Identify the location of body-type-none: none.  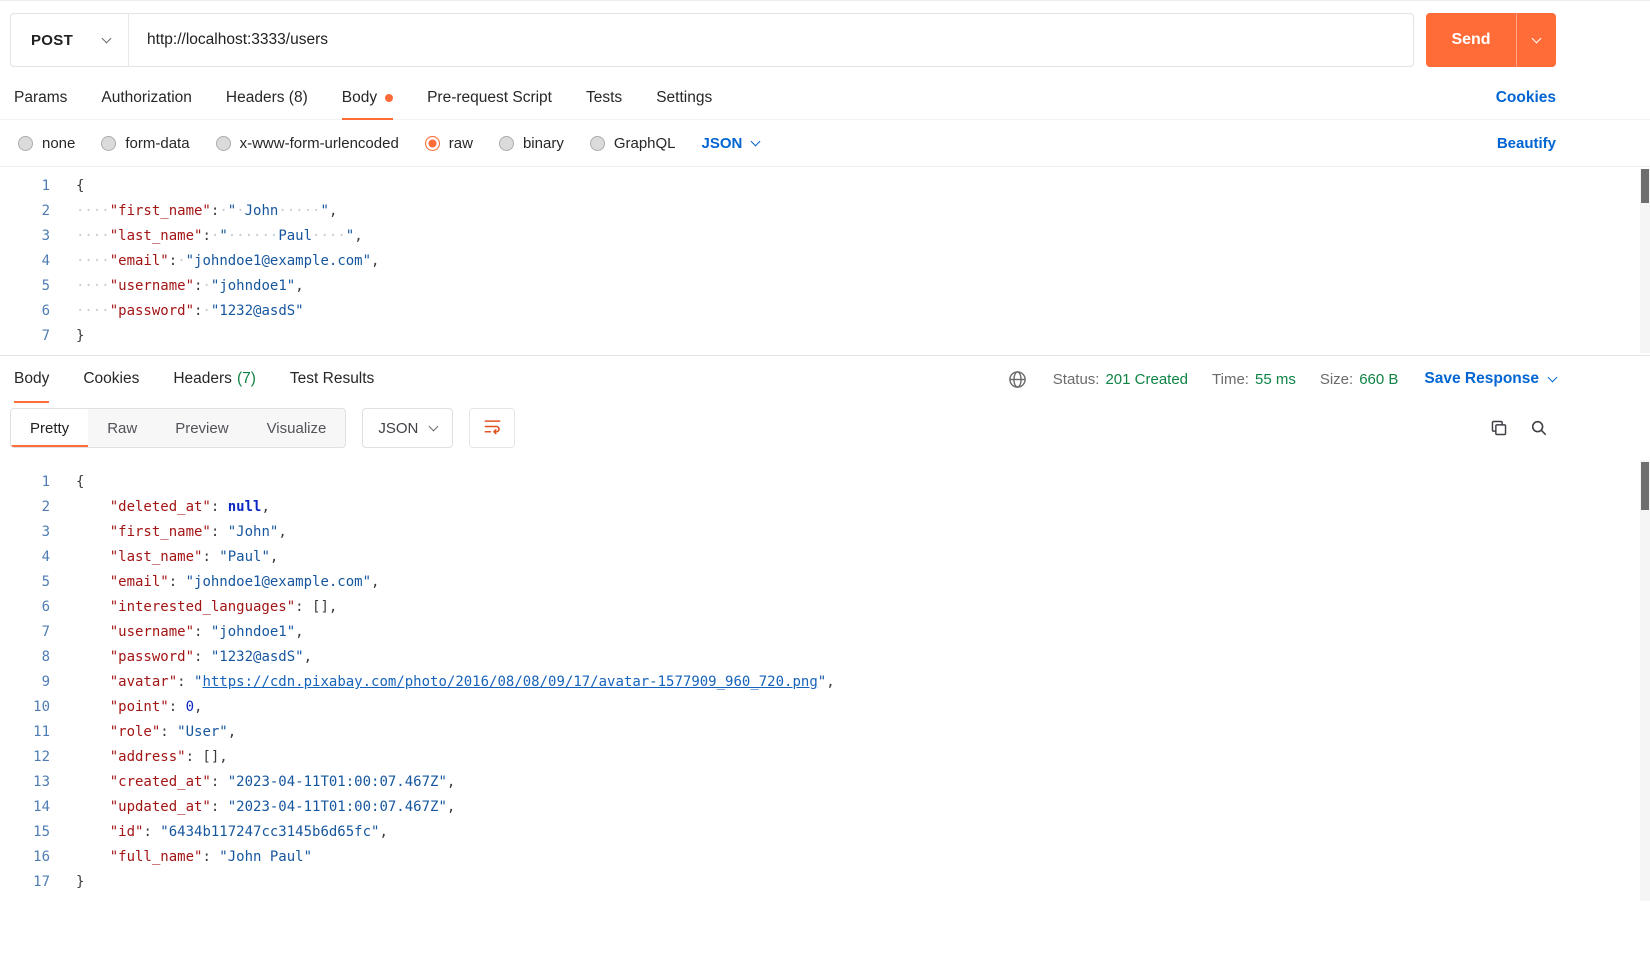
(46, 143).